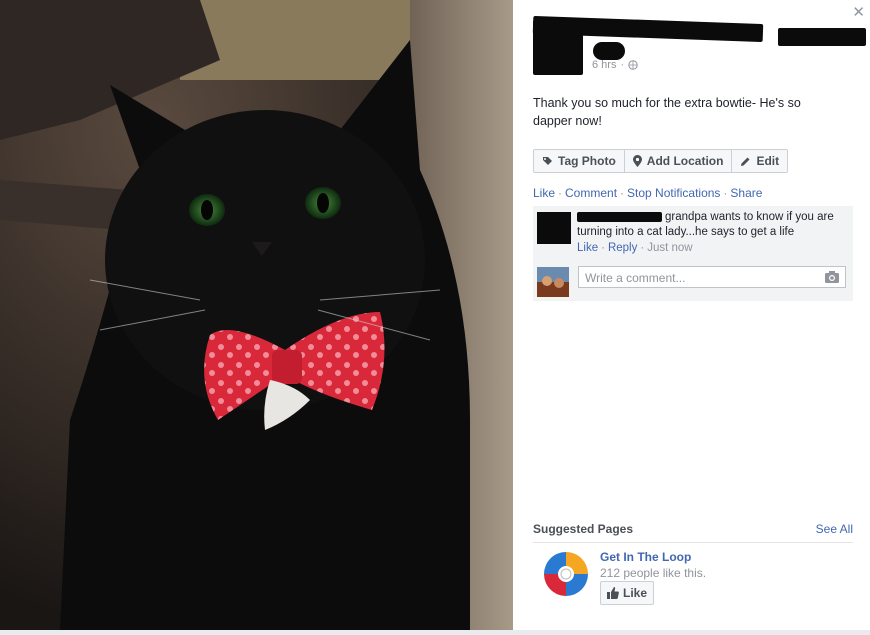 The height and width of the screenshot is (635, 870). I want to click on suggested-page-name: Get In The Loop, so click(645, 557).